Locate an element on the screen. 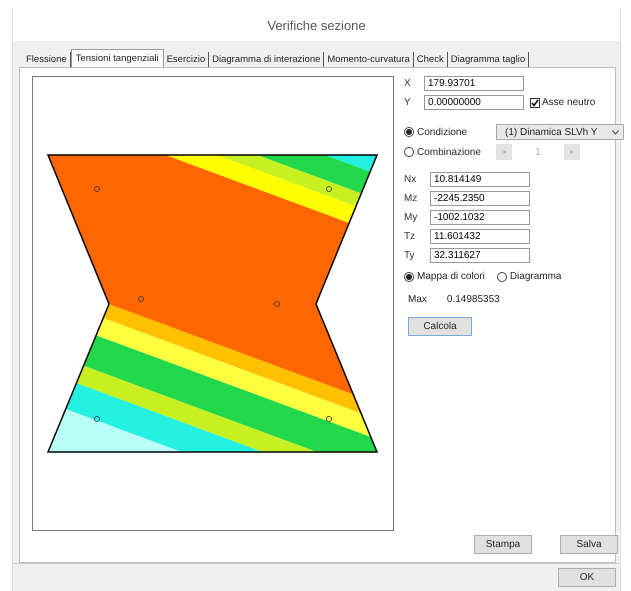  field-label: Ty is located at coordinates (410, 255).